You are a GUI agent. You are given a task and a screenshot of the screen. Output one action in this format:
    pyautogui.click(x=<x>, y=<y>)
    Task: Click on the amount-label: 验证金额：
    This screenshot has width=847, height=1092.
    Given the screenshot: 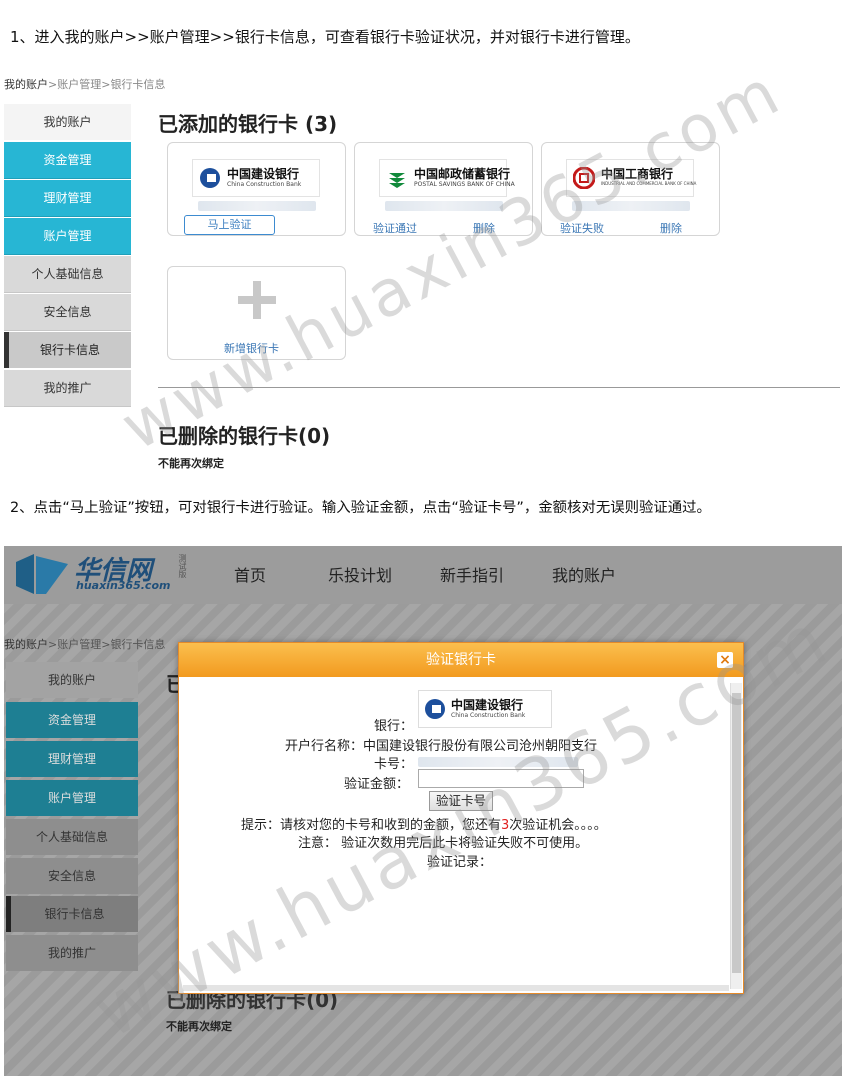 What is the action you would take?
    pyautogui.click(x=377, y=784)
    